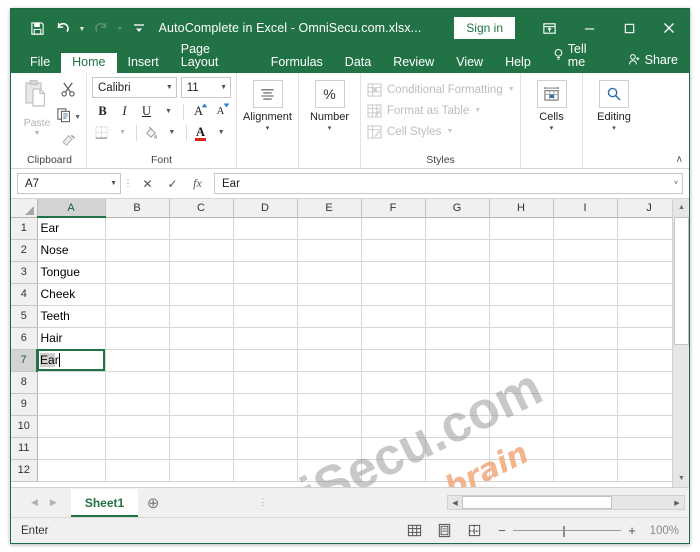 The height and width of the screenshot is (552, 700). I want to click on cut-button, so click(68, 92).